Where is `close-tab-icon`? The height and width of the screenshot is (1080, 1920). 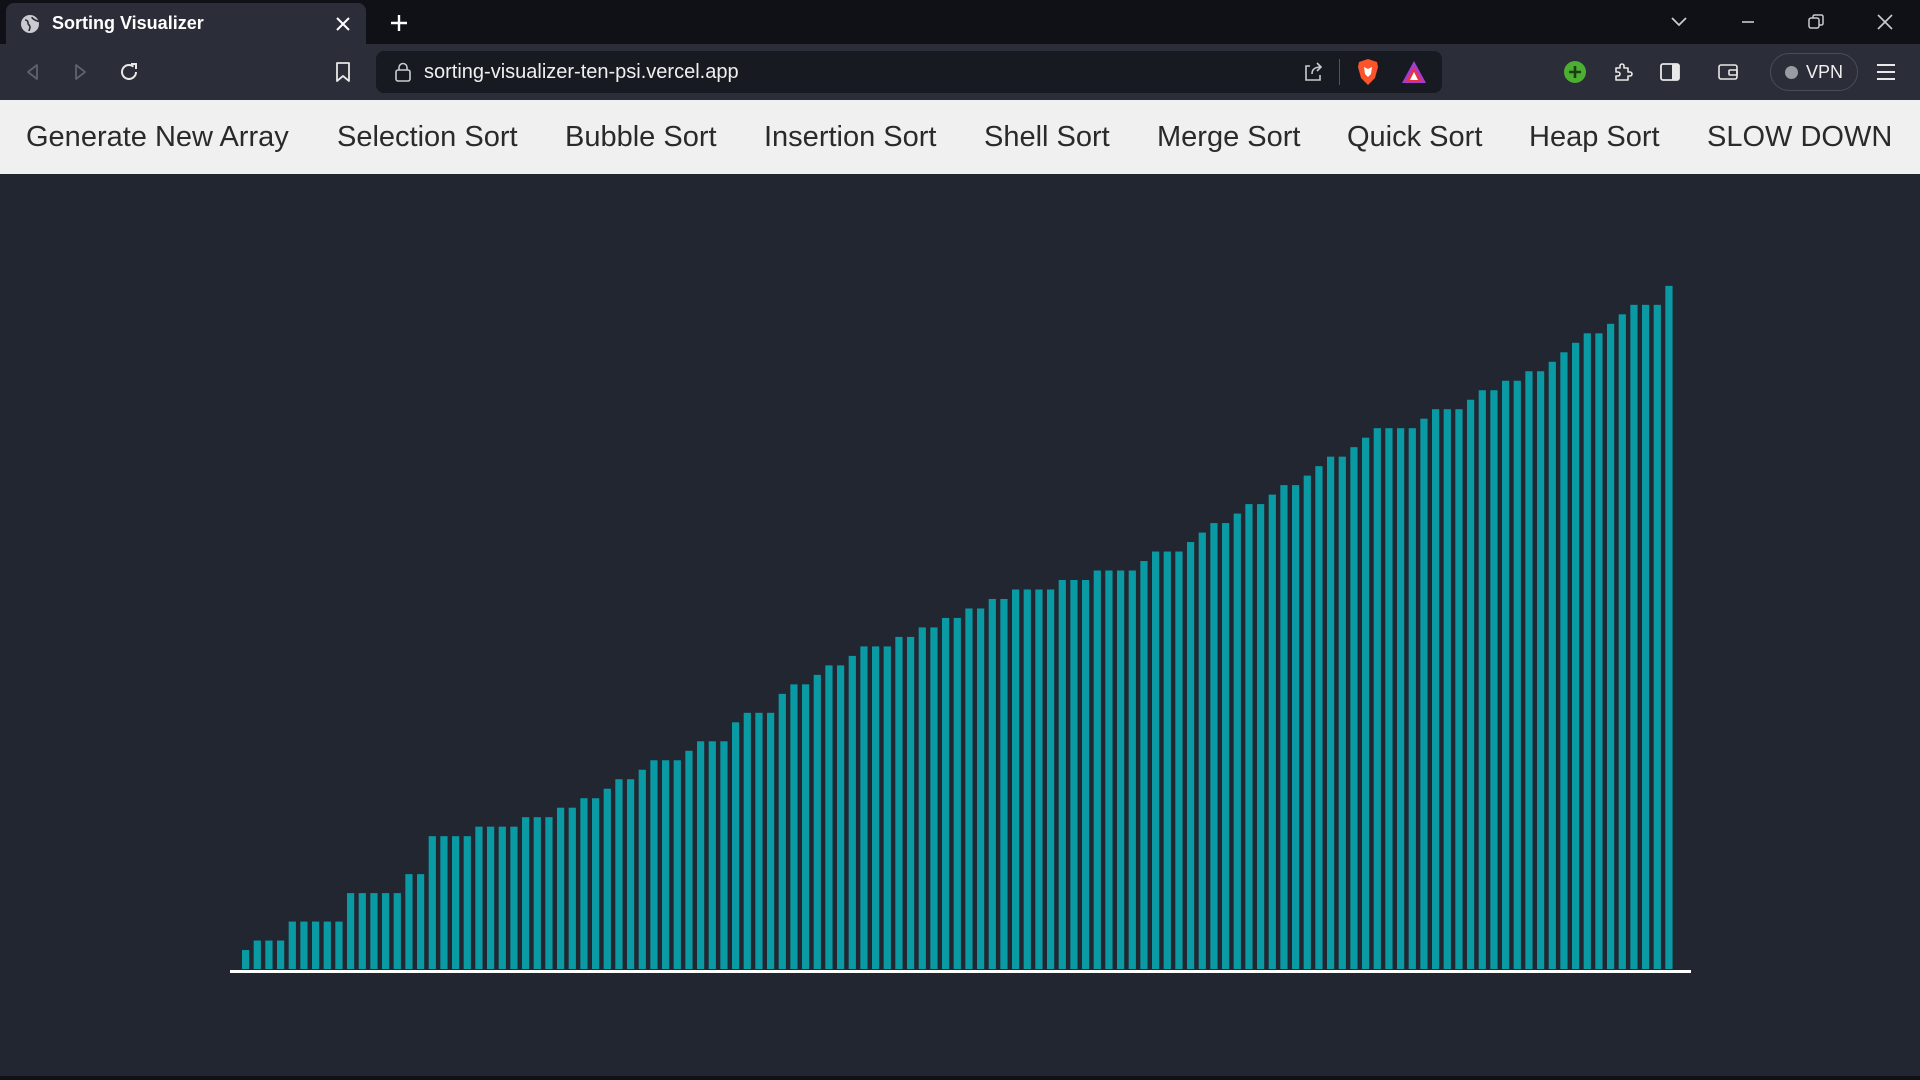 close-tab-icon is located at coordinates (343, 24).